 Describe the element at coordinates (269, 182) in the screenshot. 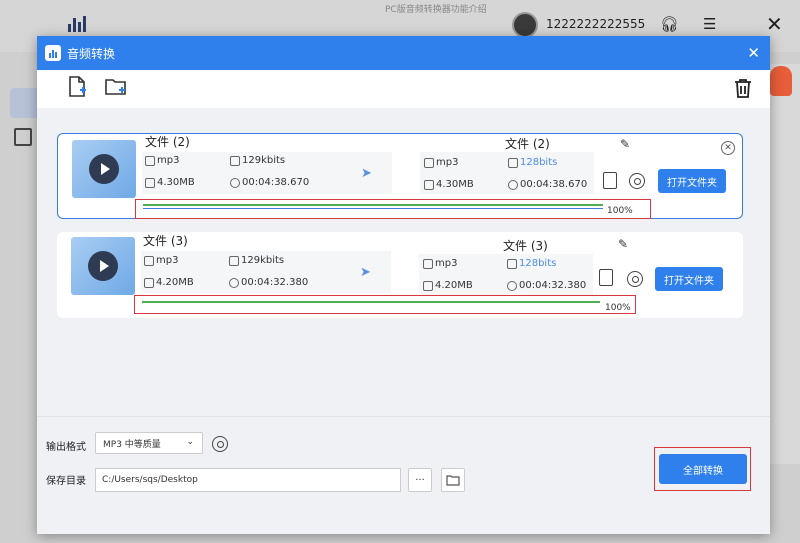

I see `source-duration: 00:04:38.670` at that location.